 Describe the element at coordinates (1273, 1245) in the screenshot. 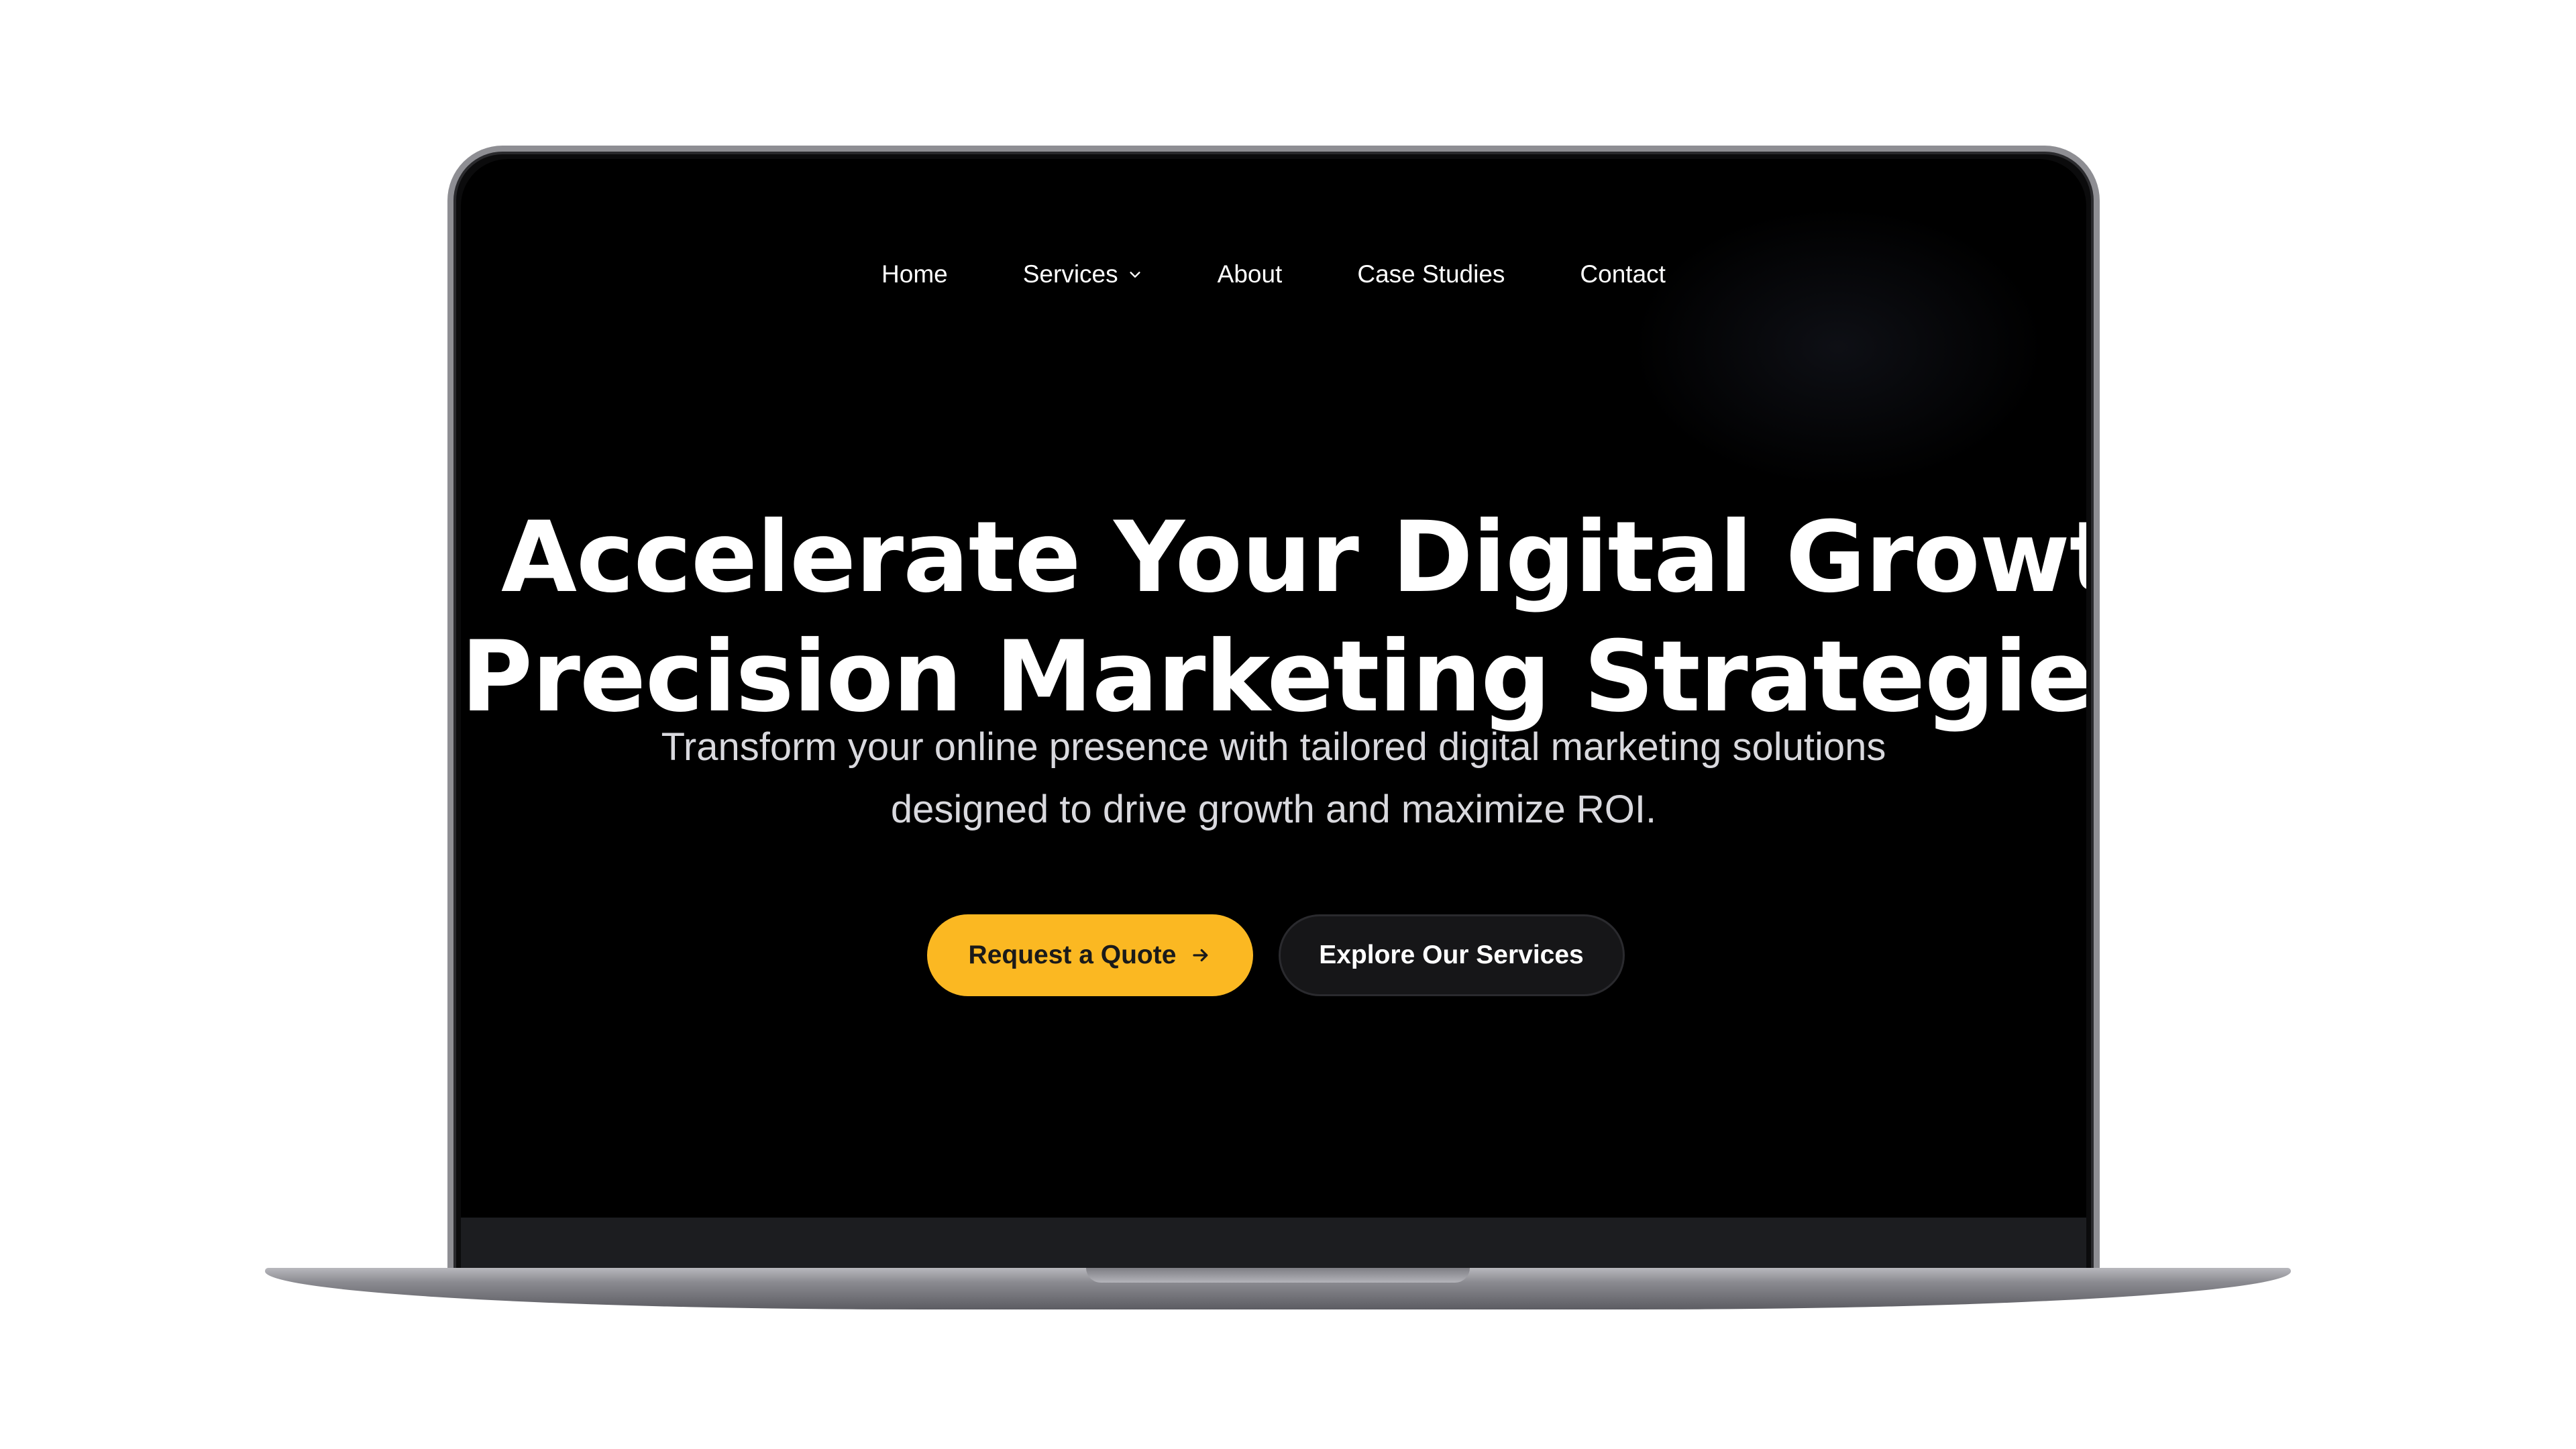

I see `screen-bottom-strip` at that location.